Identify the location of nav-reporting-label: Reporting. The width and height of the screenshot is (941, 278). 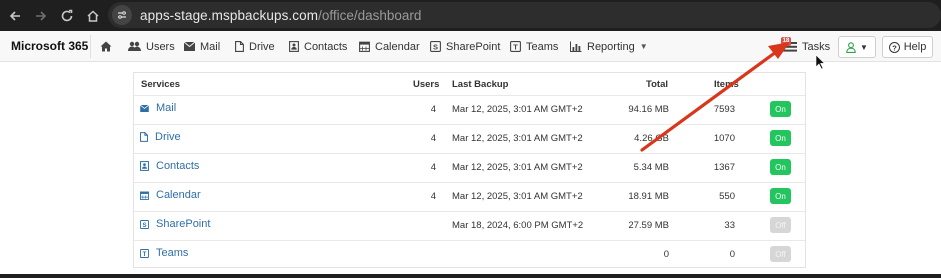
(611, 46).